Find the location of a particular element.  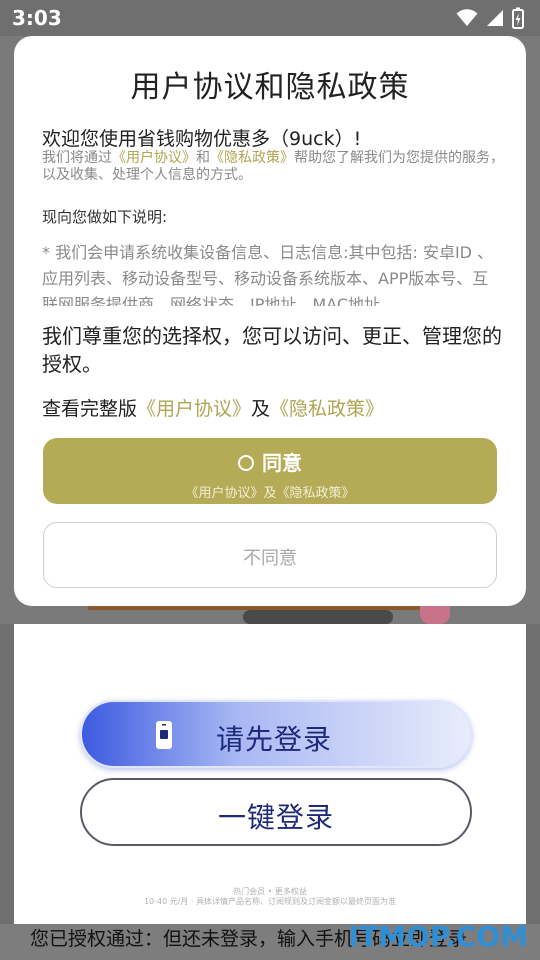

status-icons is located at coordinates (490, 20).